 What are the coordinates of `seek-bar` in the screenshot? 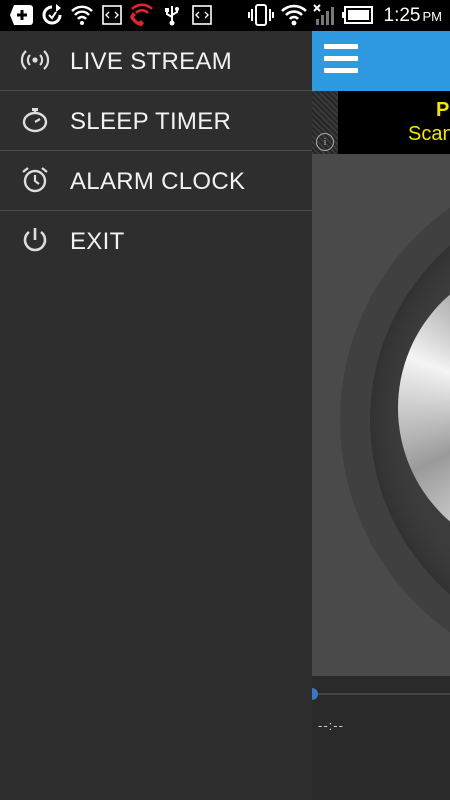 It's located at (381, 694).